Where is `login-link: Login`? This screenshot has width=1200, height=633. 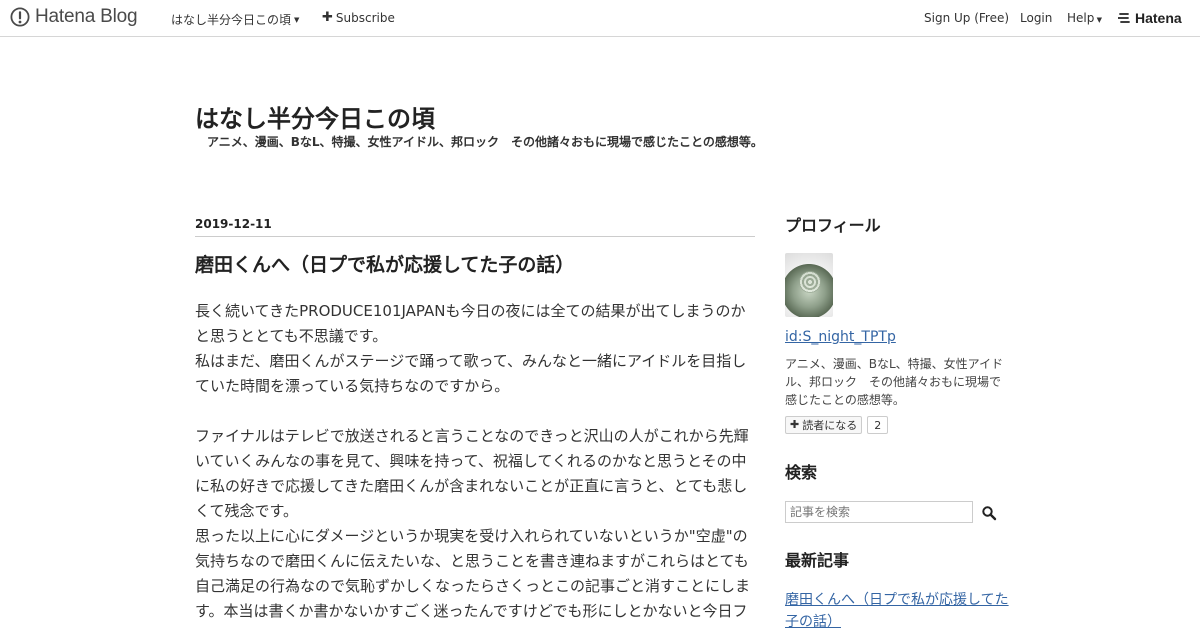 login-link: Login is located at coordinates (1036, 18).